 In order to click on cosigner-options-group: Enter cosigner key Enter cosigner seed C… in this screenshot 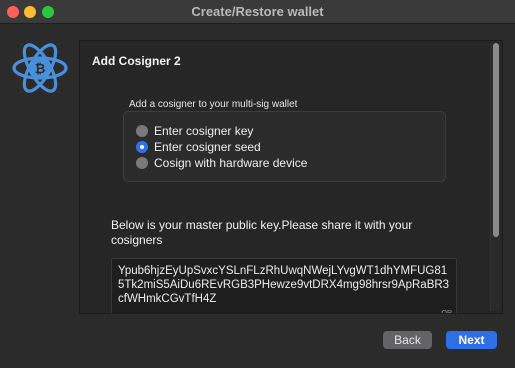, I will do `click(284, 146)`.